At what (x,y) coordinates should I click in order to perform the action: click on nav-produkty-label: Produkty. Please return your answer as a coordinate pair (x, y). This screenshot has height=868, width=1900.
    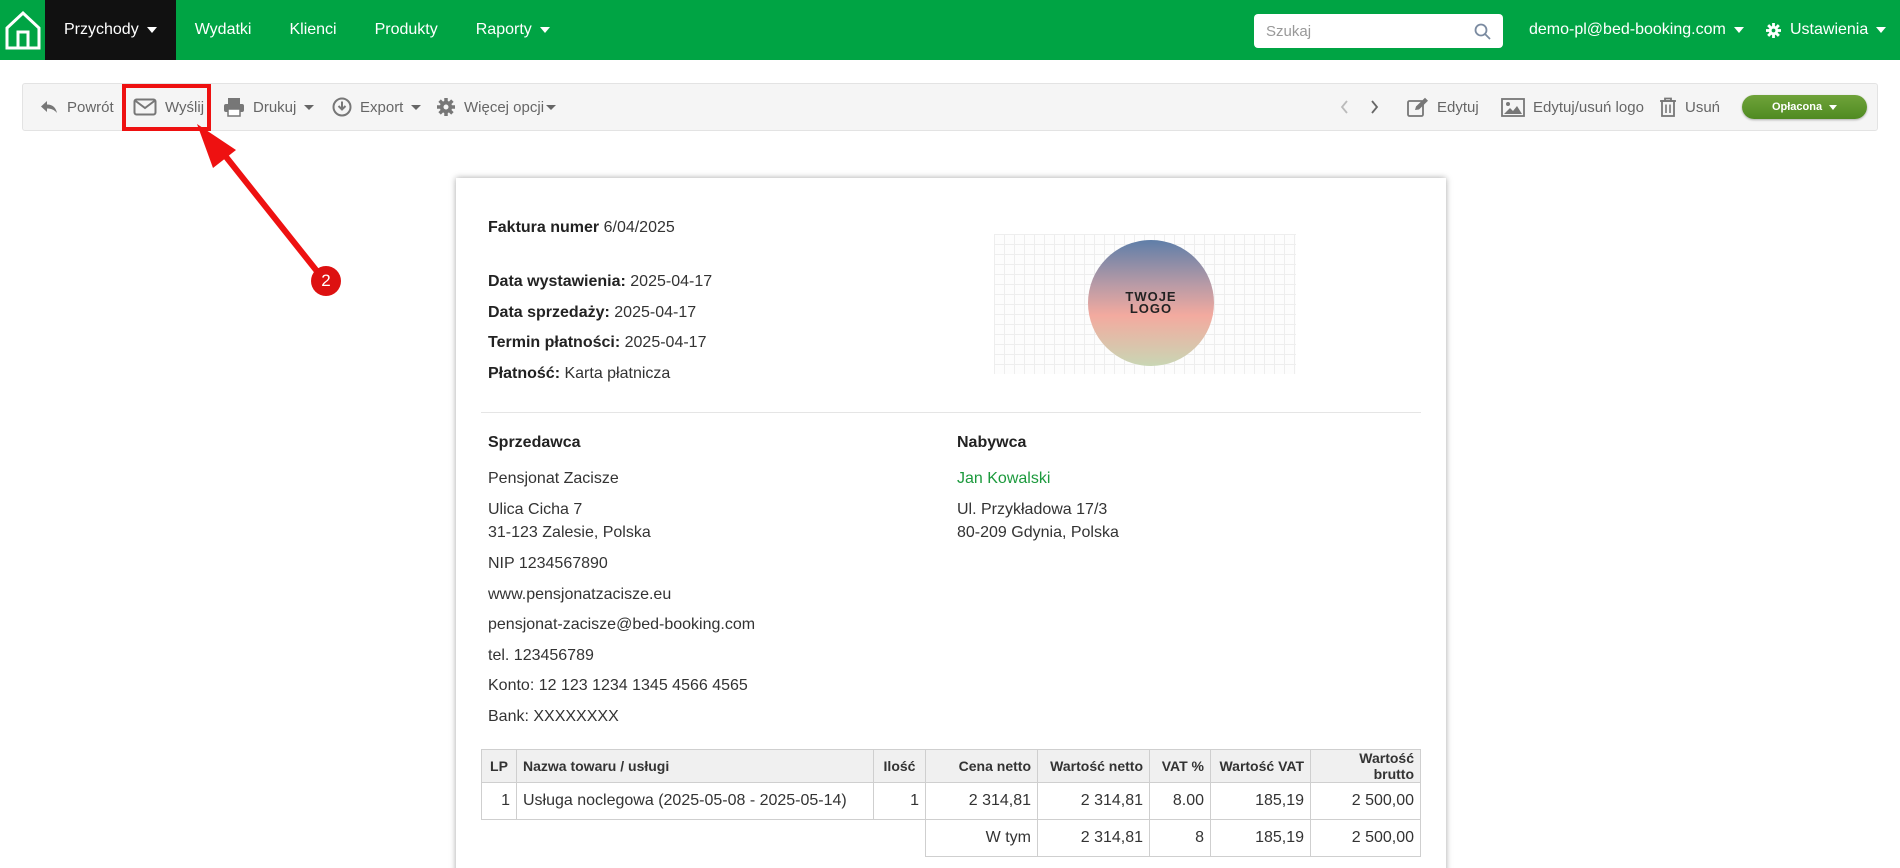
    Looking at the image, I should click on (406, 29).